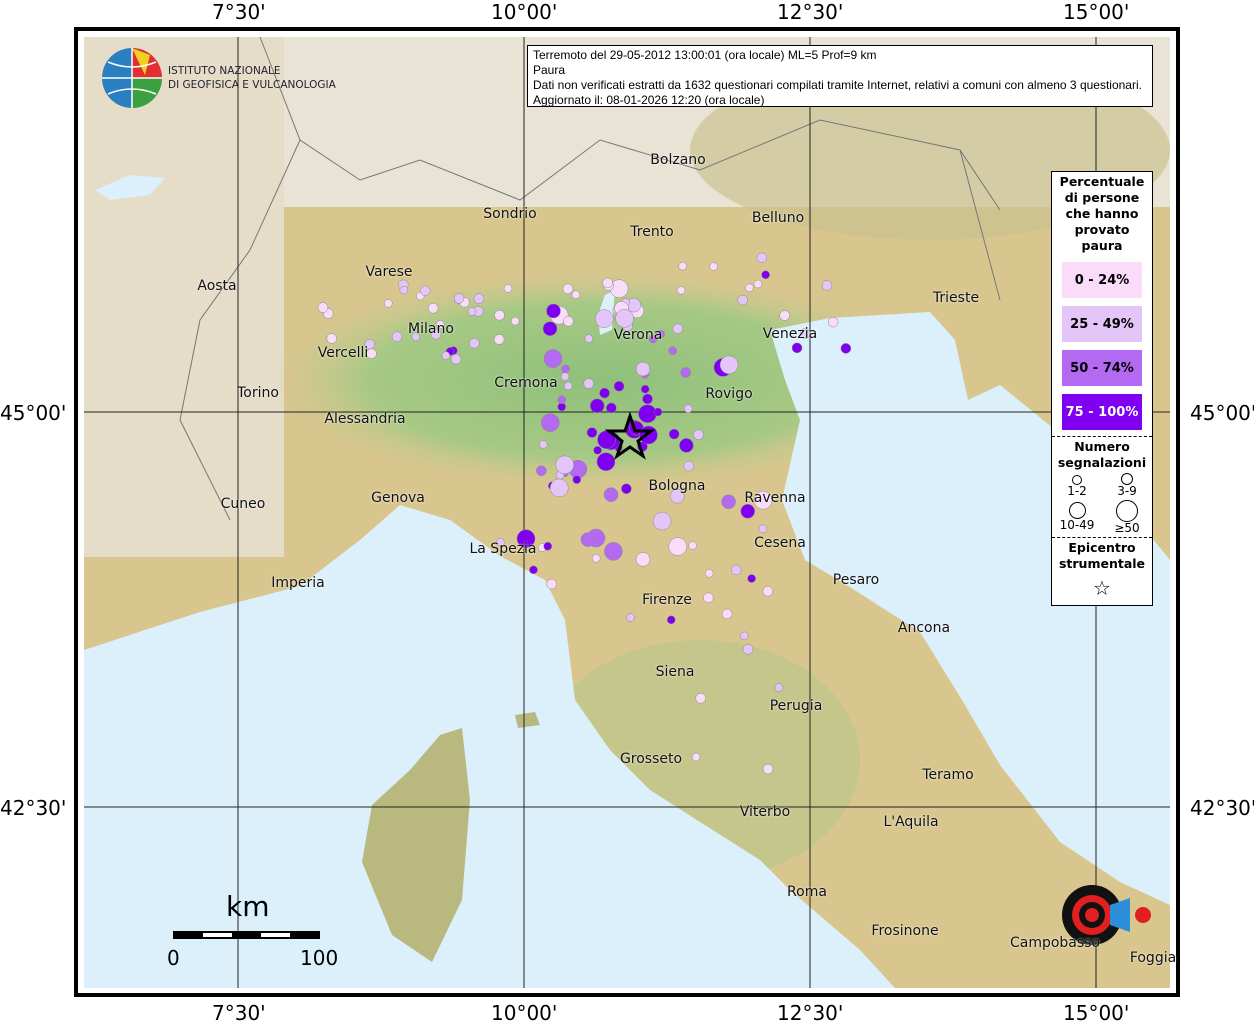 Image resolution: width=1254 pixels, height=1025 pixels. What do you see at coordinates (810, 1013) in the screenshot?
I see `lon-tick: 12°30'` at bounding box center [810, 1013].